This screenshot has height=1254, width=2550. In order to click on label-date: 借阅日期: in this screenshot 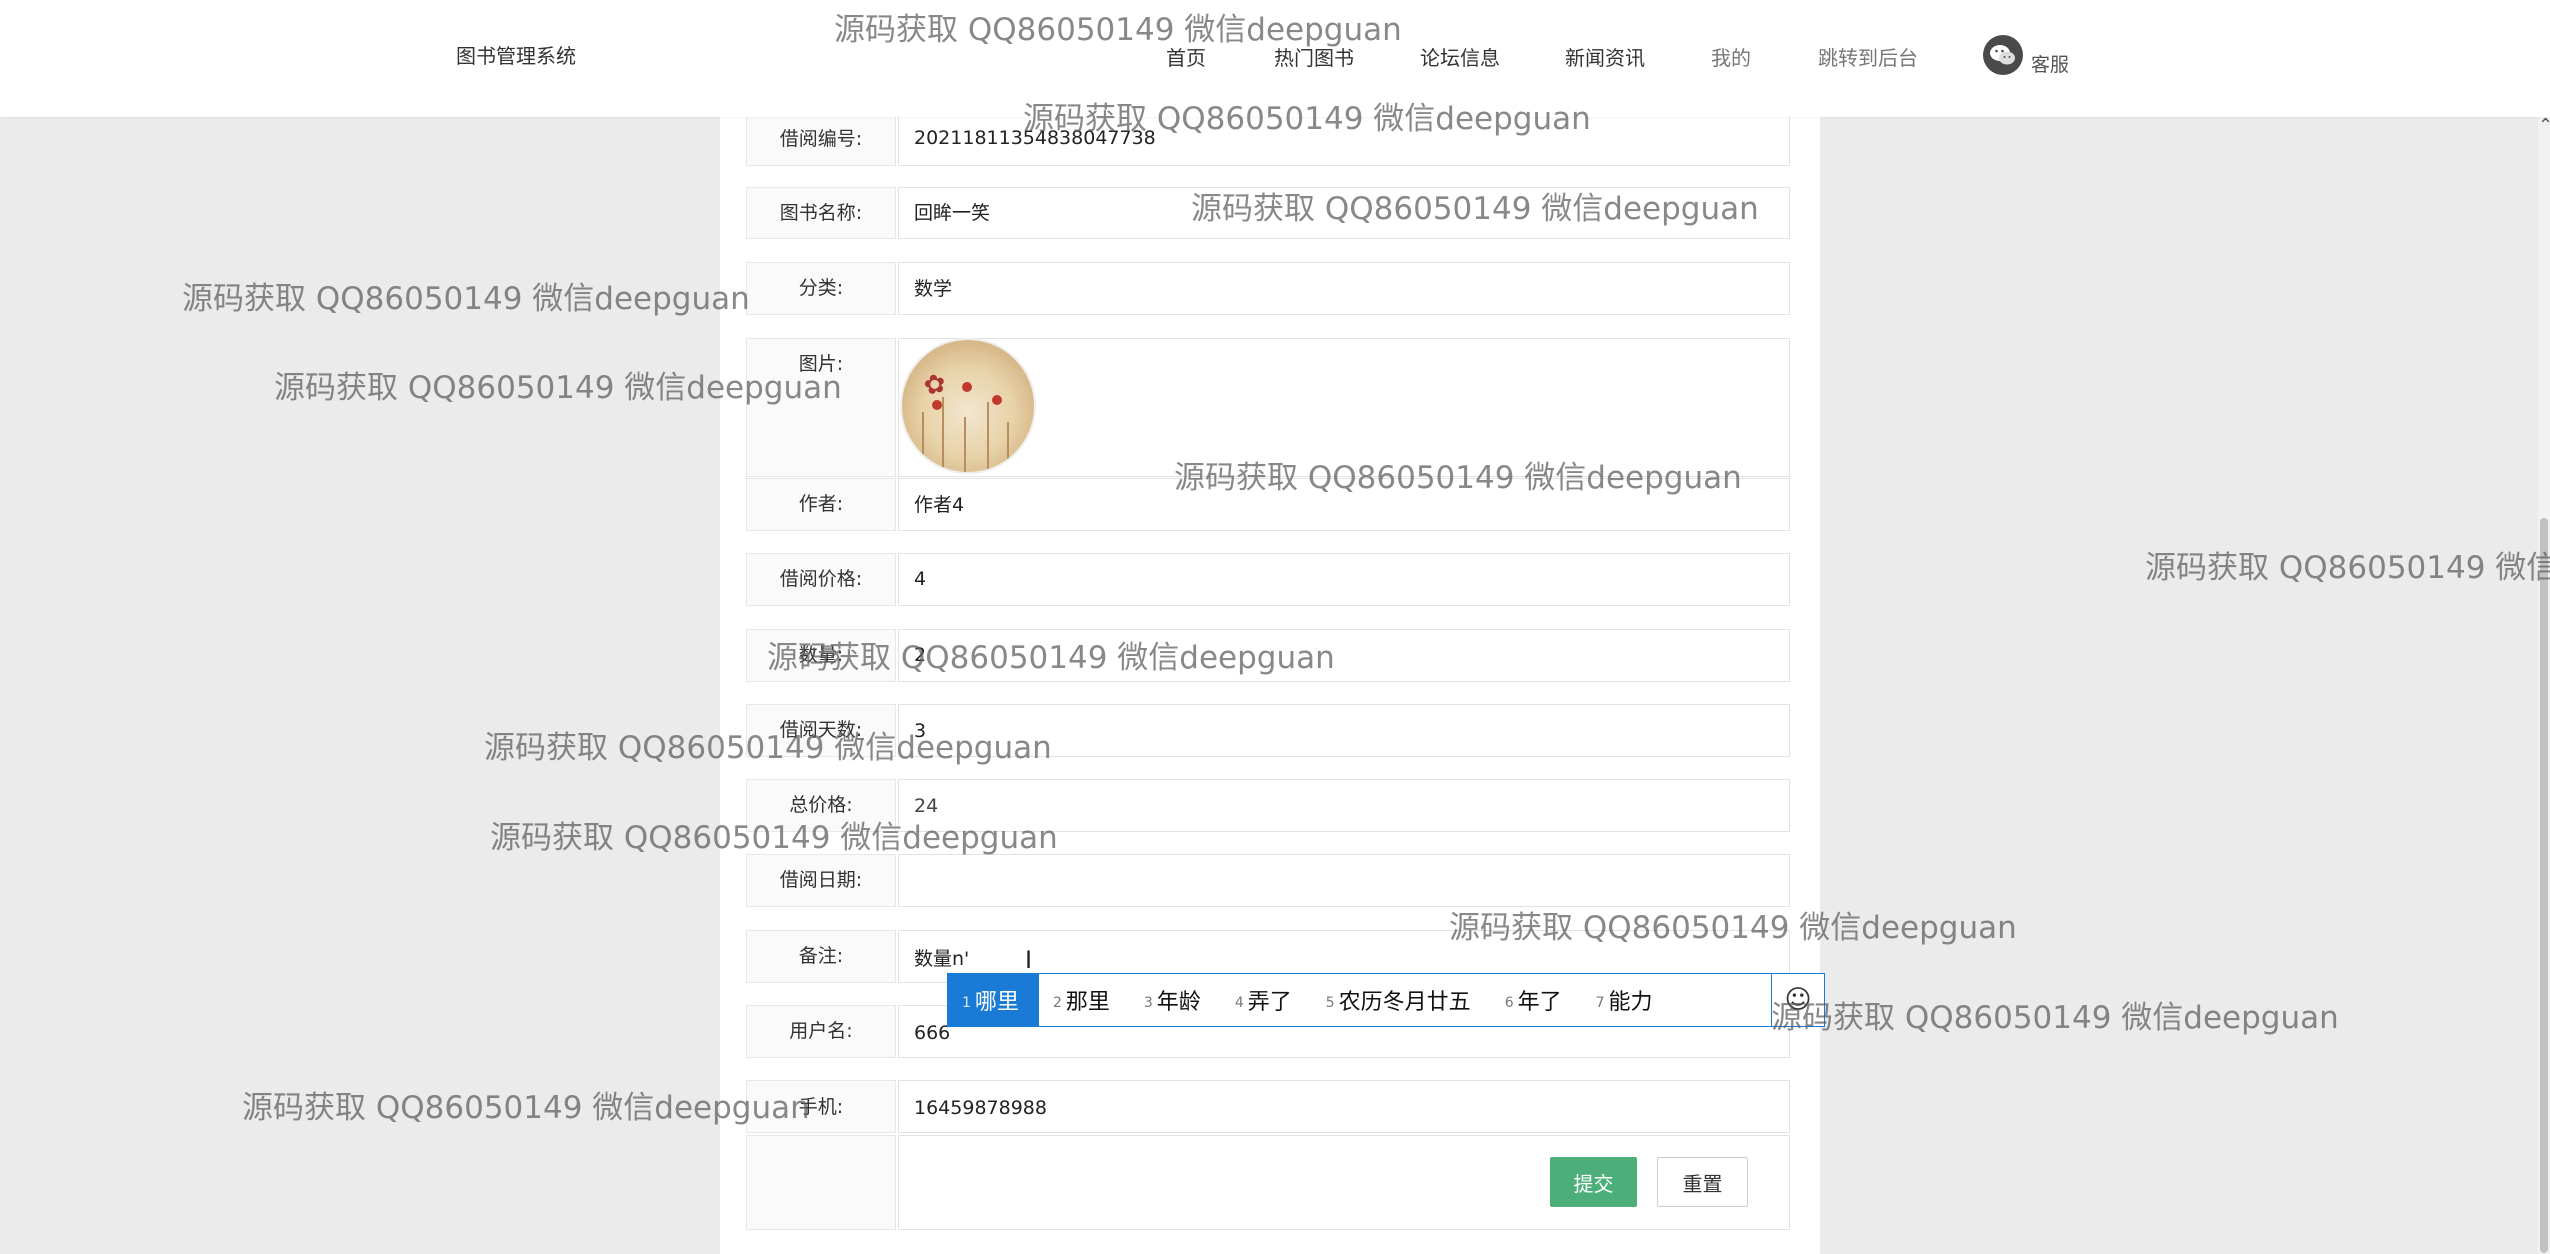, I will do `click(821, 880)`.